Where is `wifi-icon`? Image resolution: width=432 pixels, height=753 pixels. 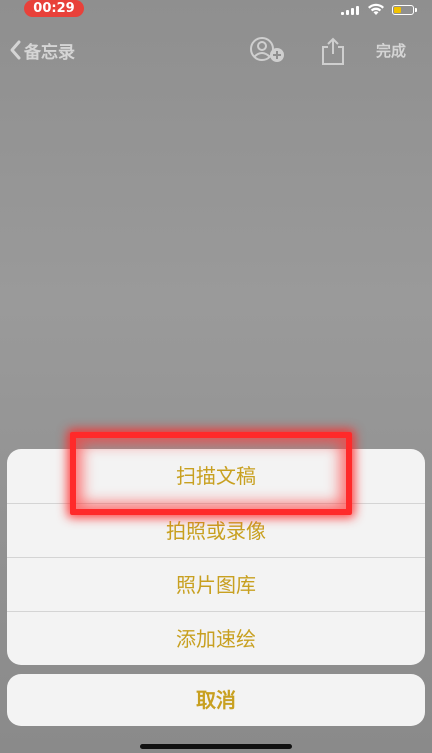 wifi-icon is located at coordinates (376, 9).